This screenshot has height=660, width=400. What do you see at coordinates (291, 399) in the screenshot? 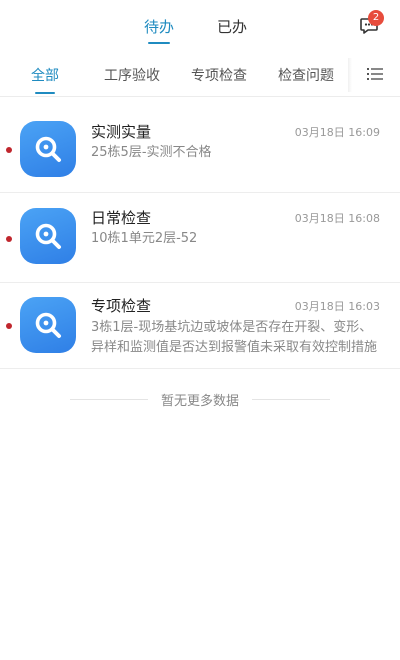
I see `no-more-line-right` at bounding box center [291, 399].